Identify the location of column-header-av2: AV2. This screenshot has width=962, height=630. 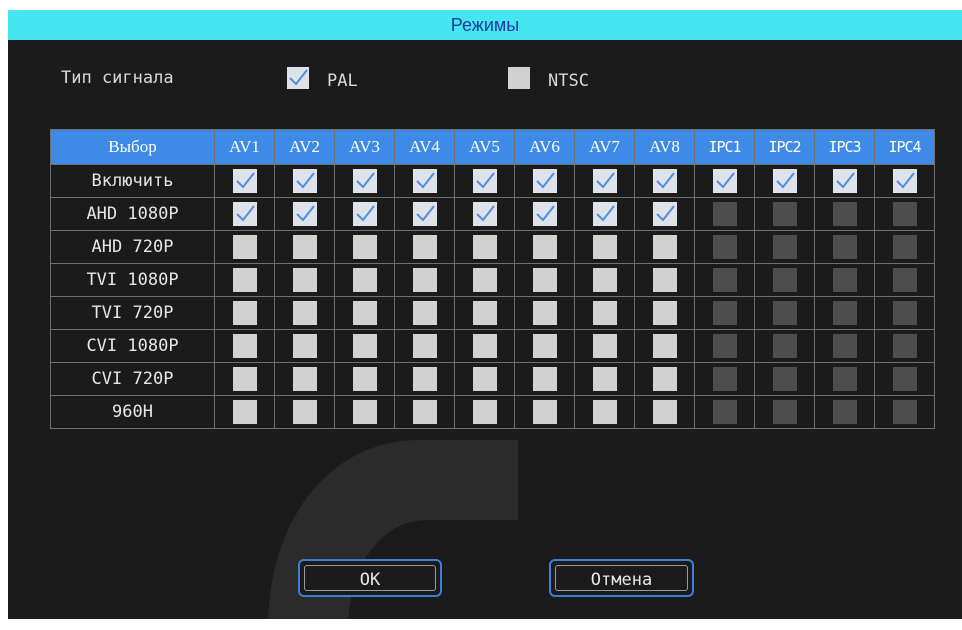
(304, 147).